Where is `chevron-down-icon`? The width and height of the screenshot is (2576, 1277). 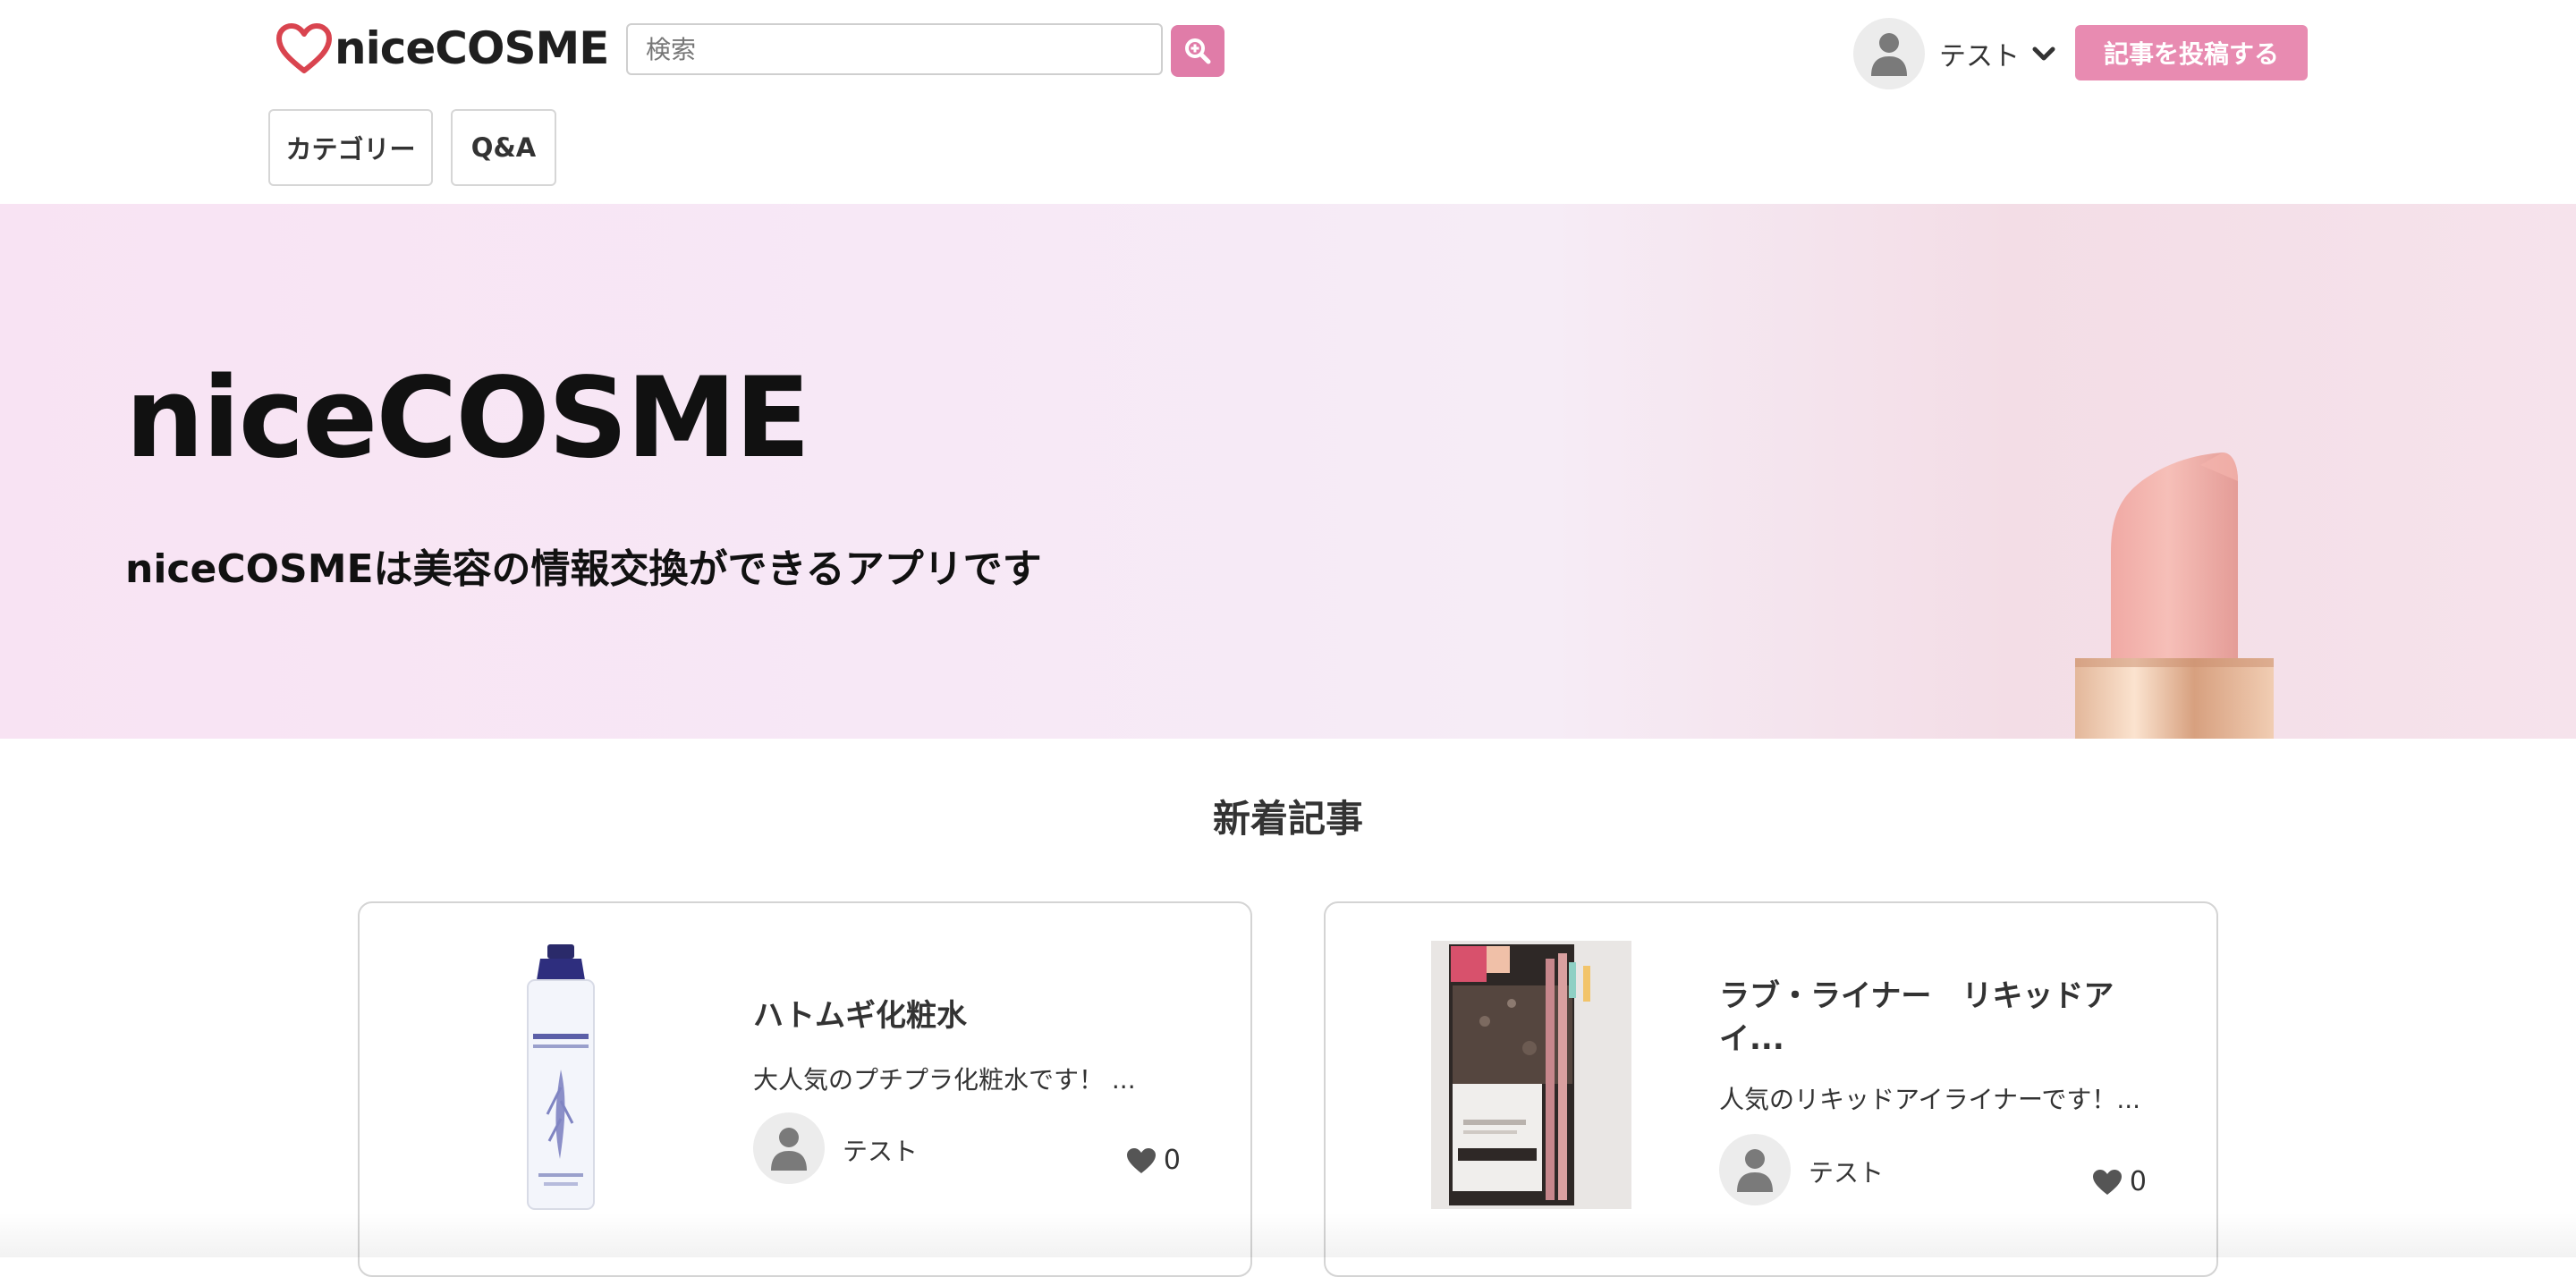
chevron-down-icon is located at coordinates (2043, 54).